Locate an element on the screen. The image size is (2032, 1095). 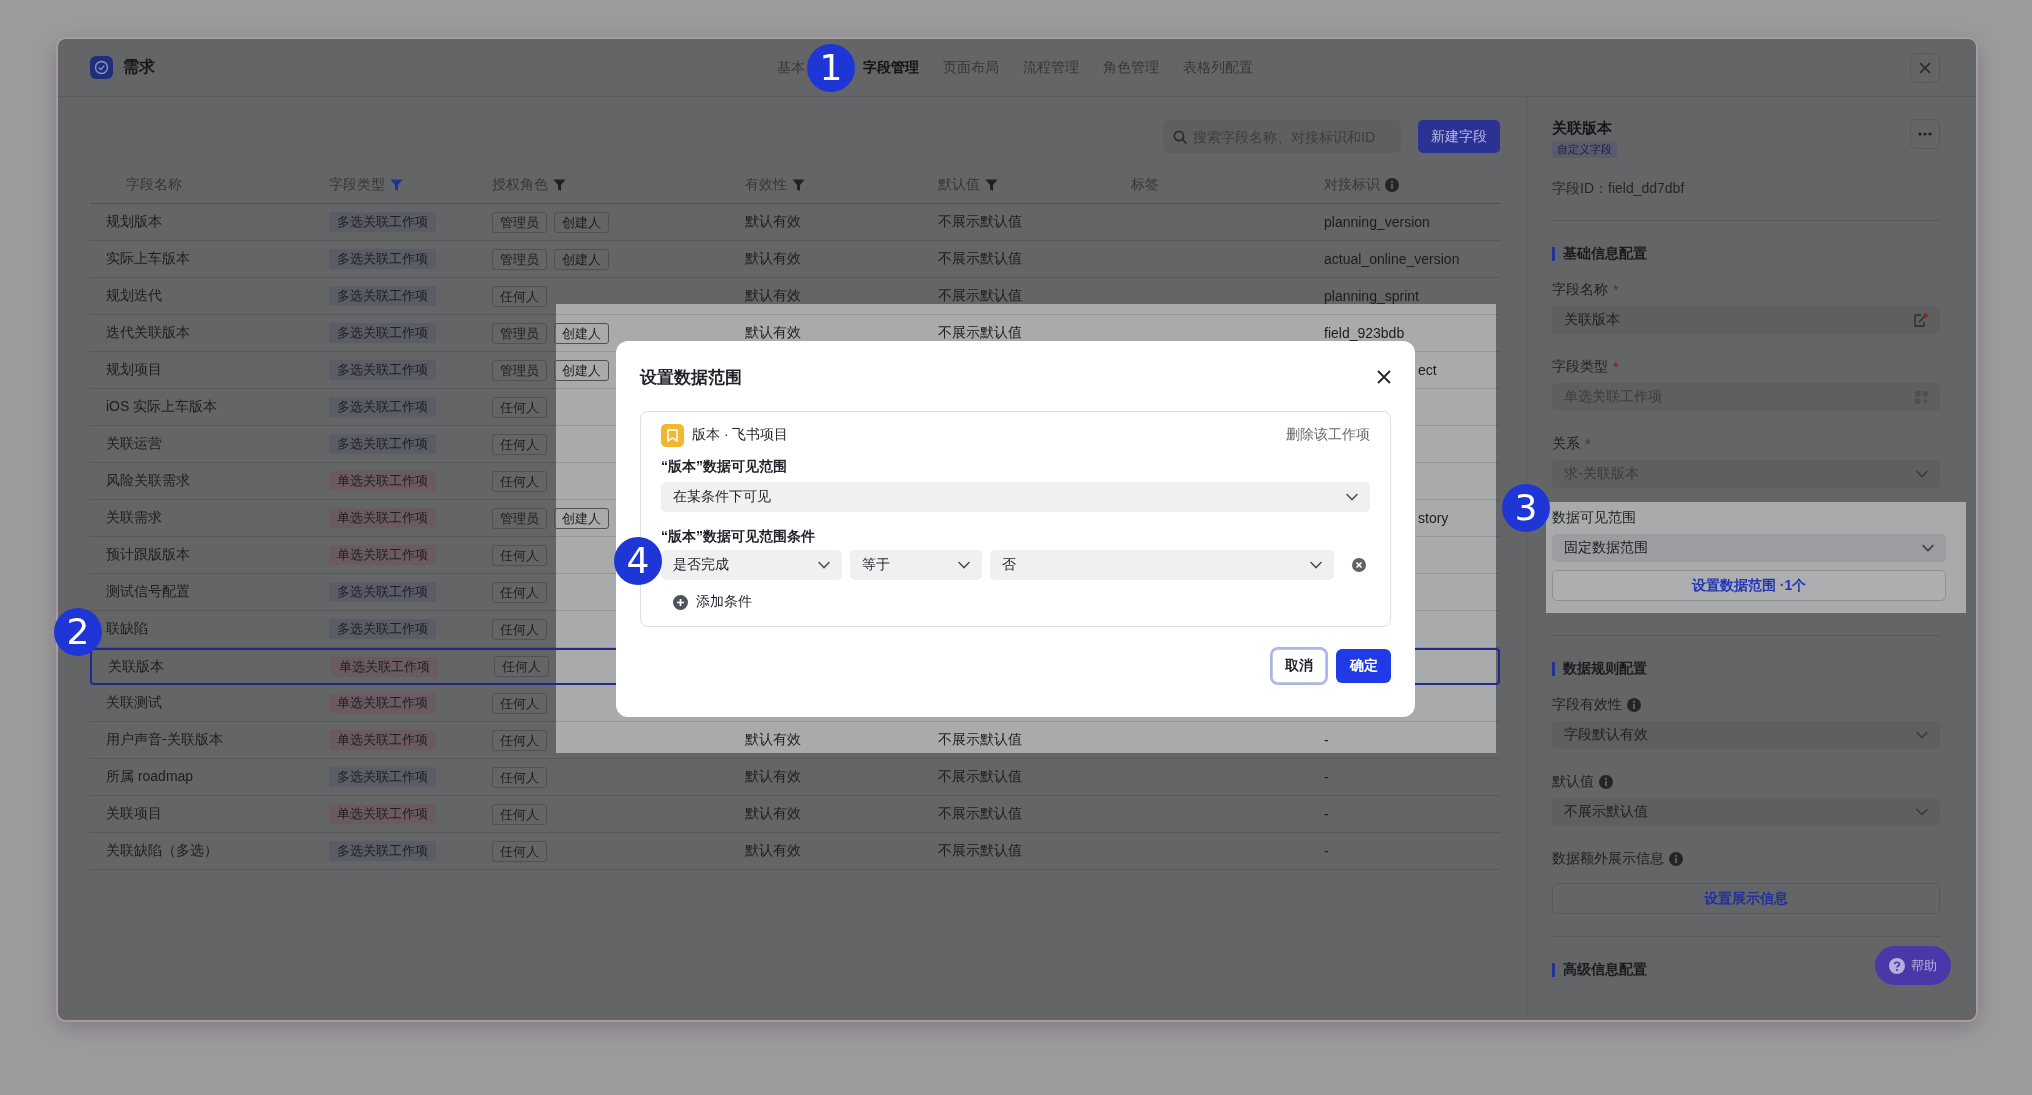
table-cell-text: 所属 roadmap is located at coordinates (149, 776).